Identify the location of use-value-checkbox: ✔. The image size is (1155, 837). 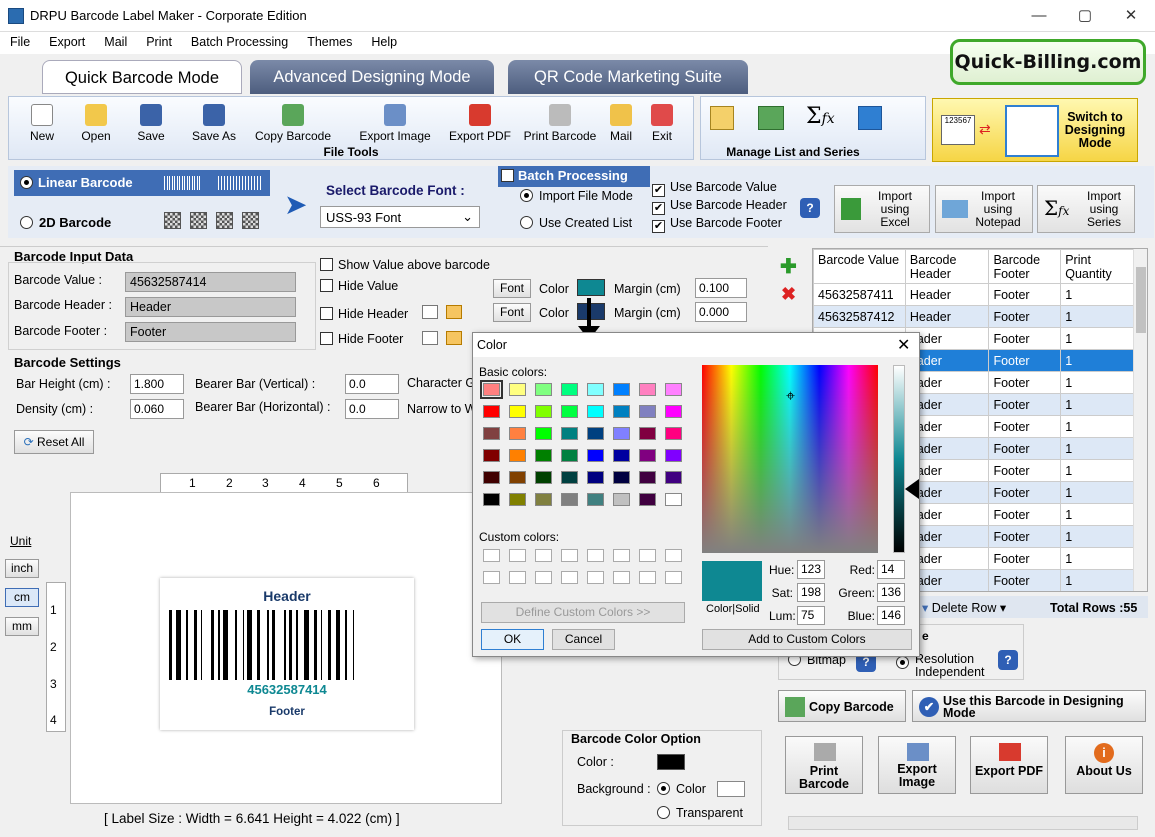
(658, 190).